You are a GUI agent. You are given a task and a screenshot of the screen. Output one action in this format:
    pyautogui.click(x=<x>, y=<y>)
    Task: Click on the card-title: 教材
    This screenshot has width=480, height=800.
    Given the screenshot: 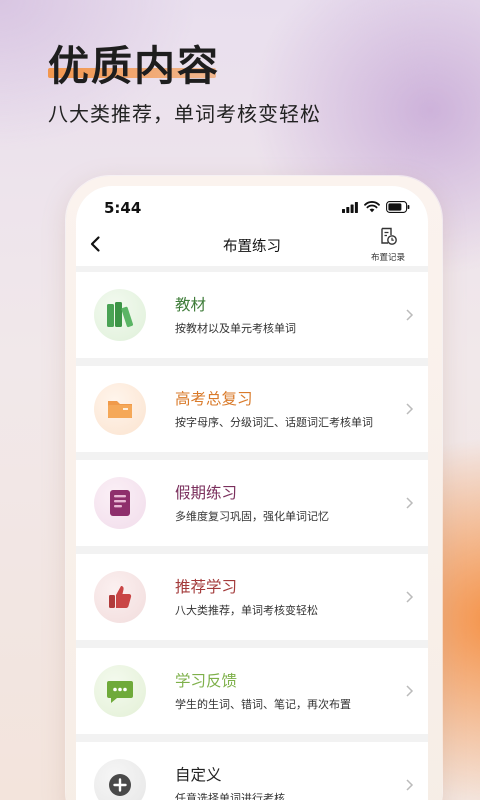 What is the action you would take?
    pyautogui.click(x=191, y=305)
    